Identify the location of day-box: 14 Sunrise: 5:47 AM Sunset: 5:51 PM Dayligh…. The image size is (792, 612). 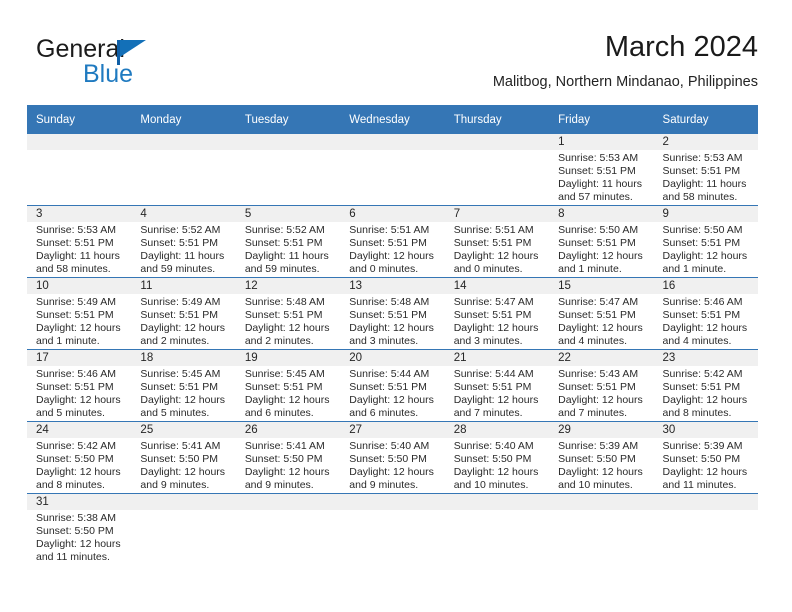
(497, 313).